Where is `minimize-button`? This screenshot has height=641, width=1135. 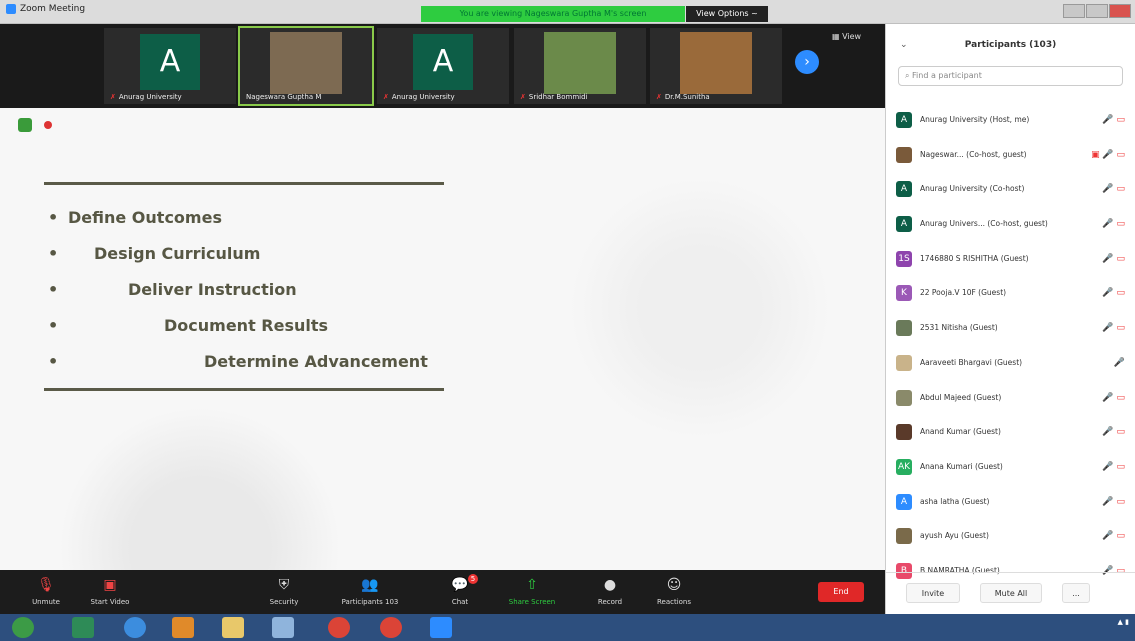
minimize-button is located at coordinates (1074, 11).